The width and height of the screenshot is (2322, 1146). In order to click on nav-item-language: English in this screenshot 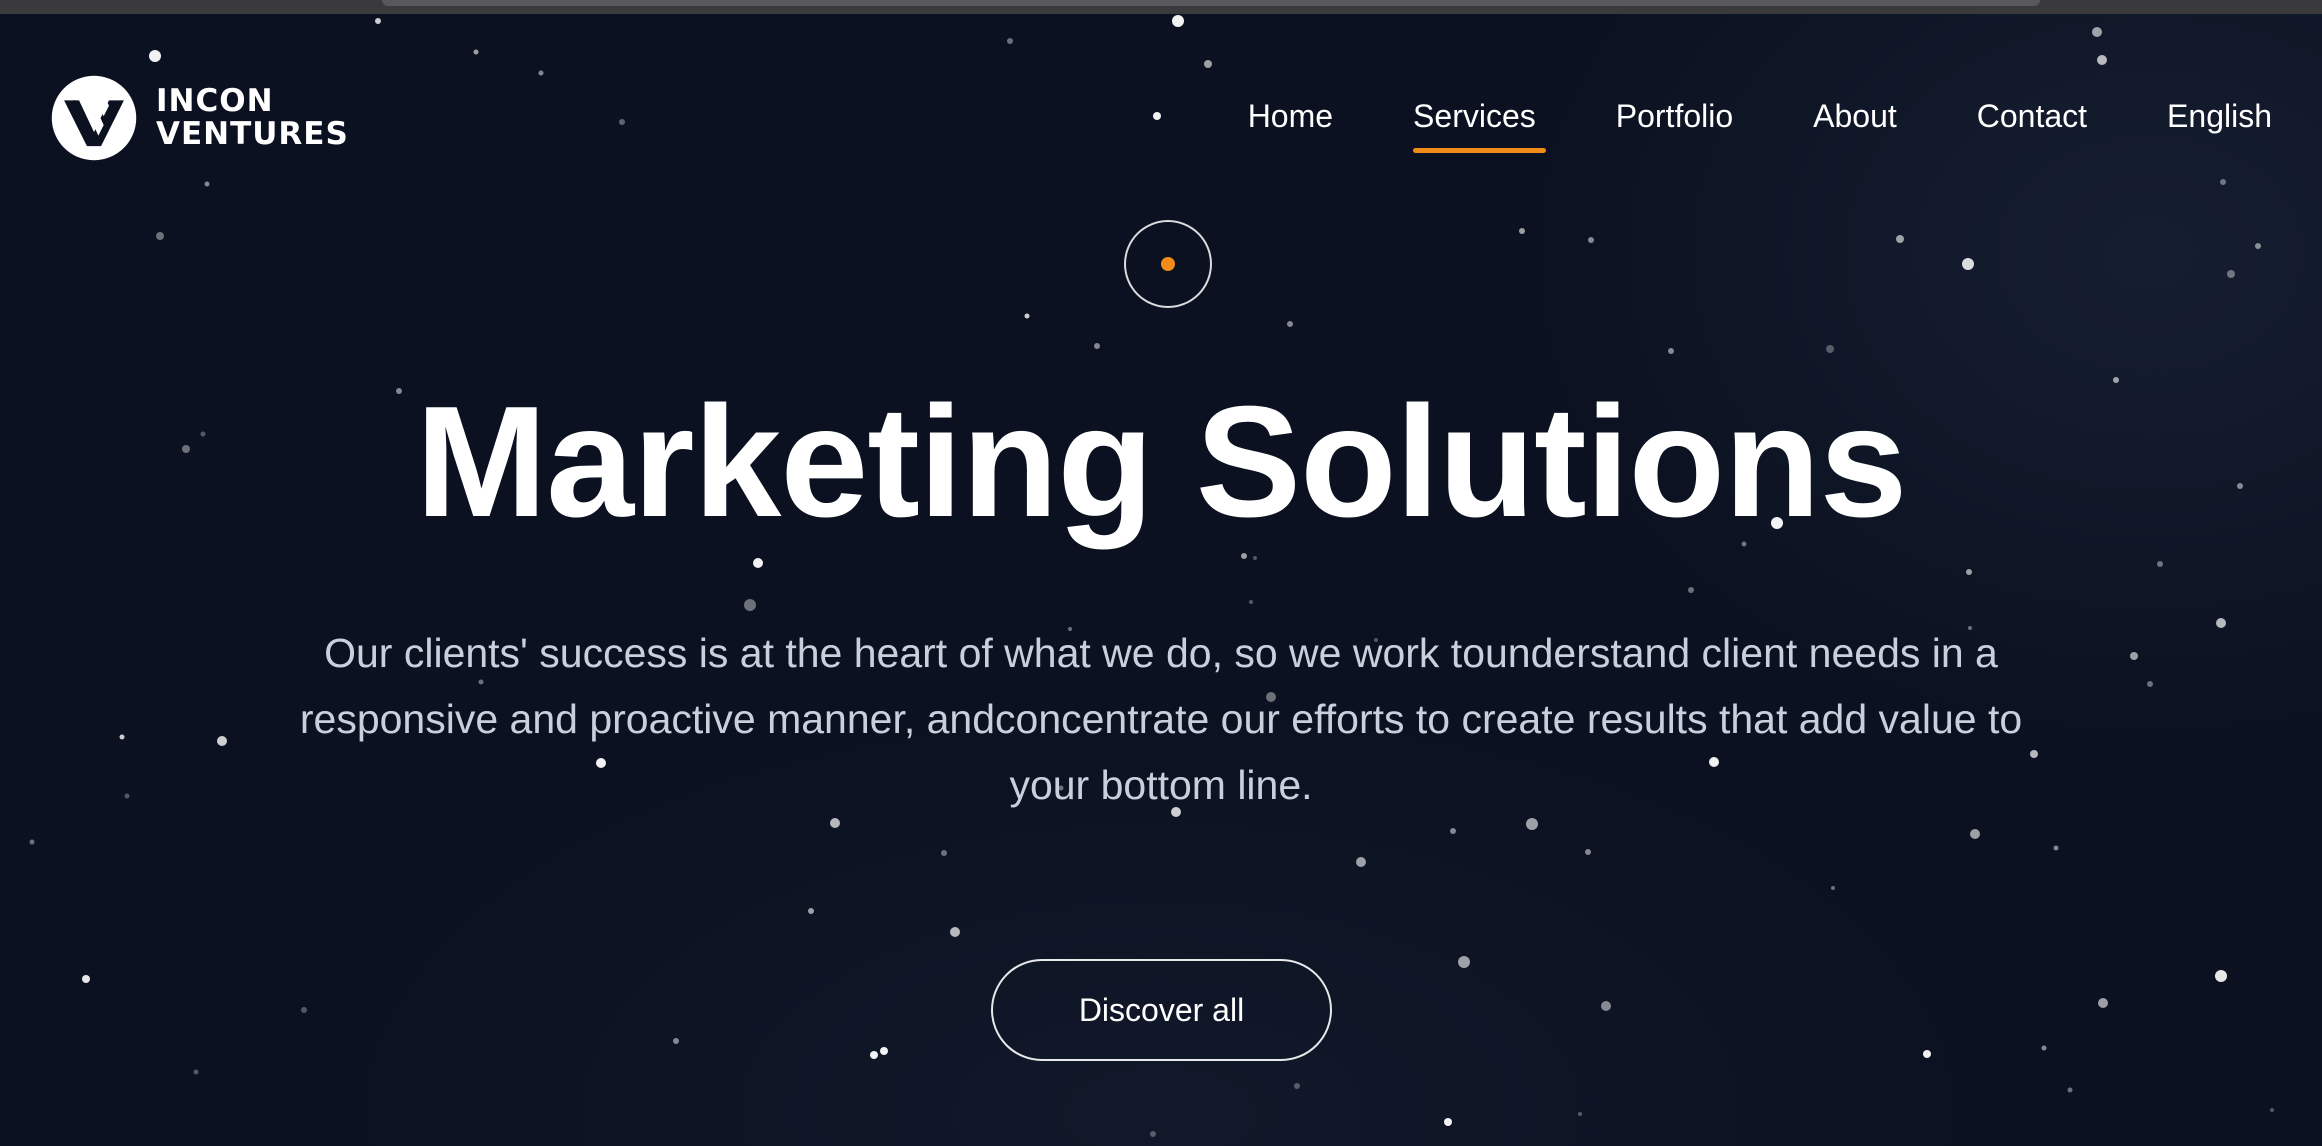, I will do `click(2219, 116)`.